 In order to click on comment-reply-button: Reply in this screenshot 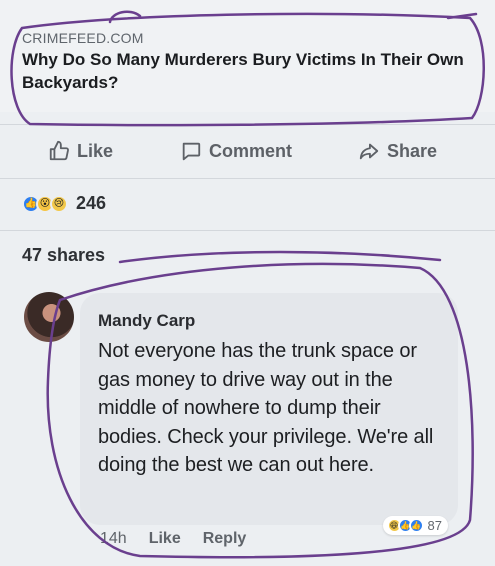, I will do `click(225, 539)`.